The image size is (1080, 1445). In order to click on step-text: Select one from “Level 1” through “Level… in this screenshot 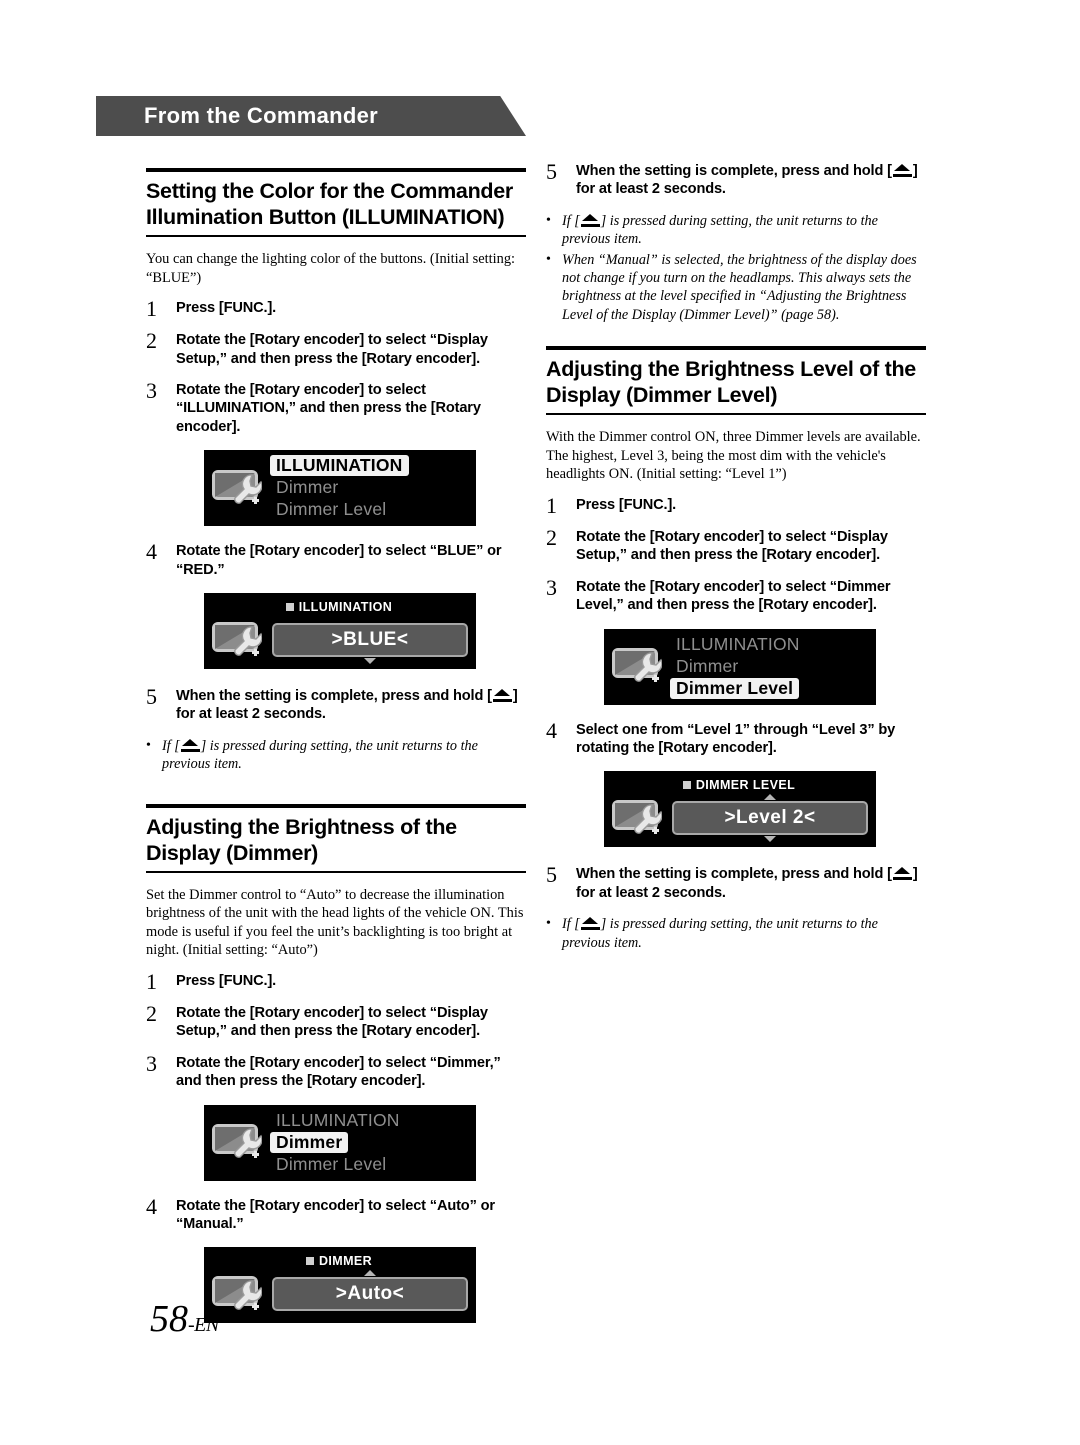, I will do `click(736, 739)`.